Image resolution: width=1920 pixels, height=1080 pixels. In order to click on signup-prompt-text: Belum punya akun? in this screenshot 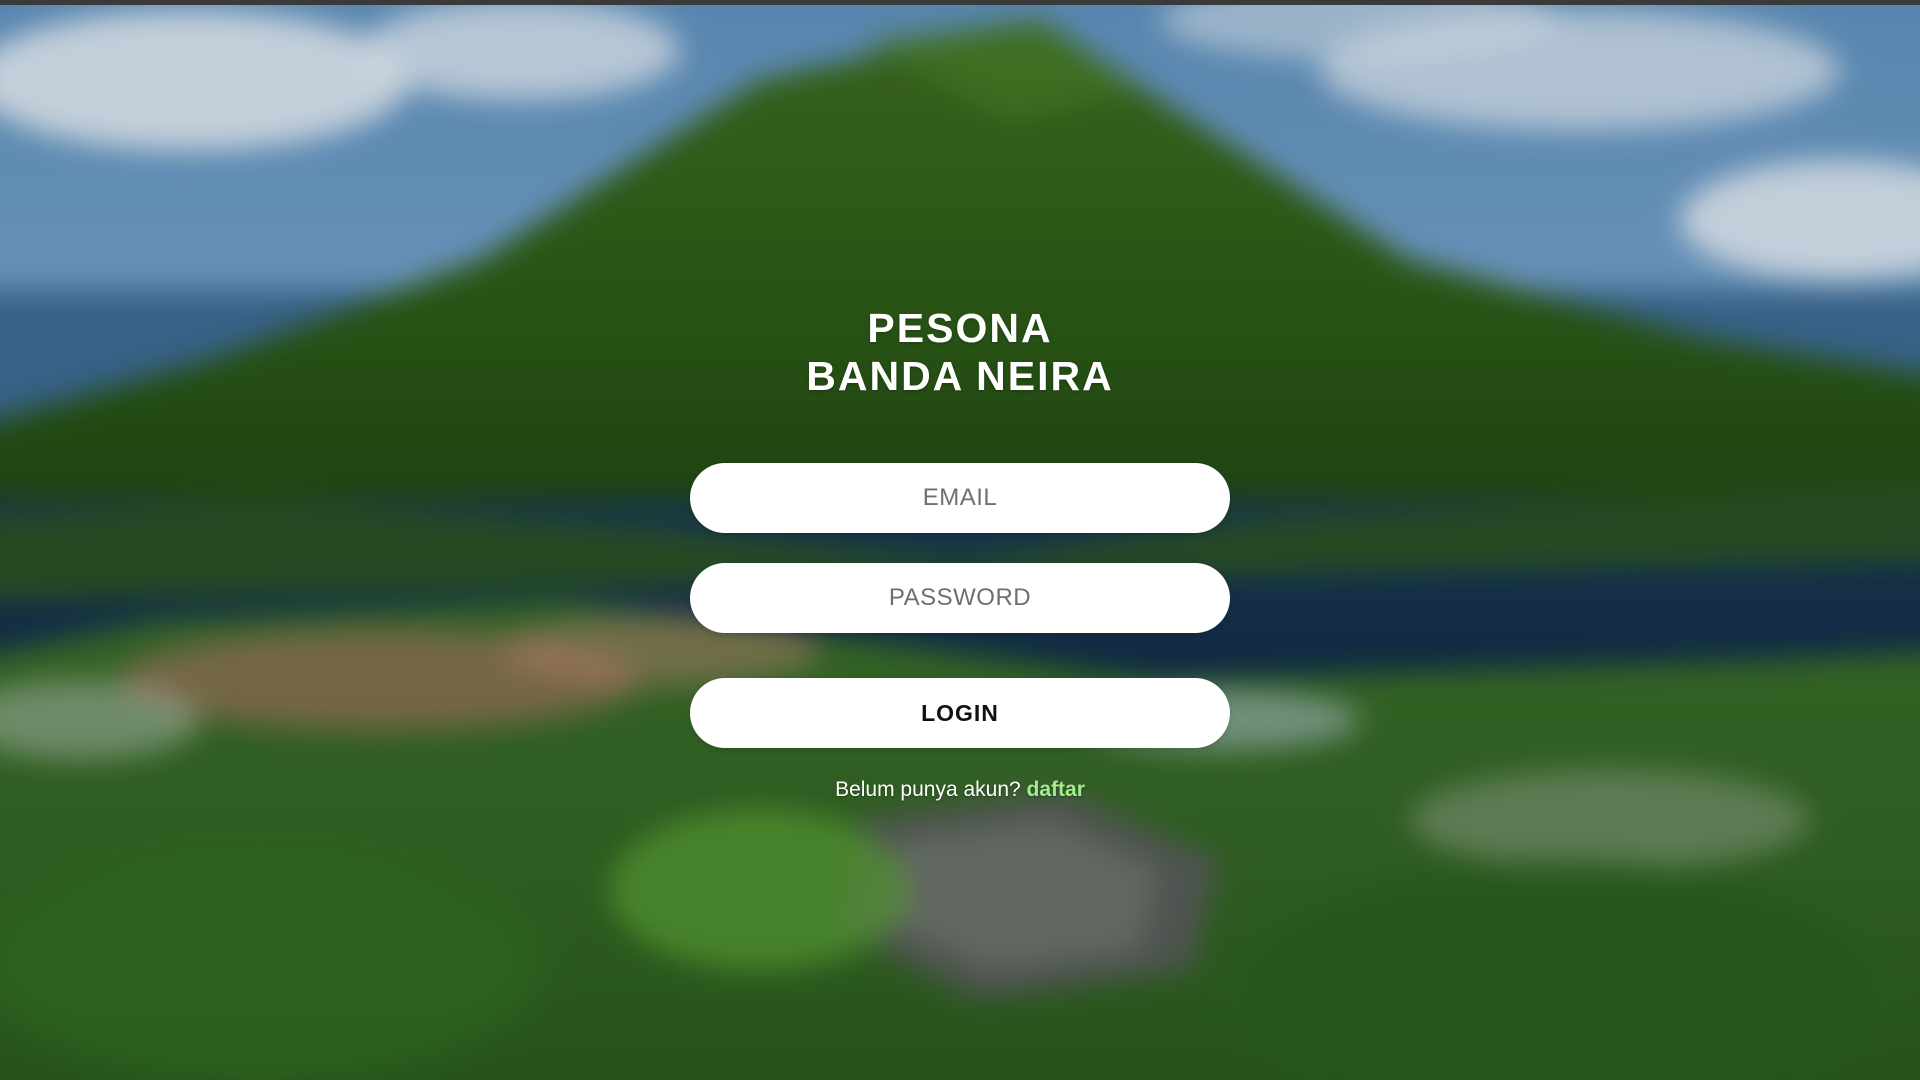, I will do `click(931, 789)`.